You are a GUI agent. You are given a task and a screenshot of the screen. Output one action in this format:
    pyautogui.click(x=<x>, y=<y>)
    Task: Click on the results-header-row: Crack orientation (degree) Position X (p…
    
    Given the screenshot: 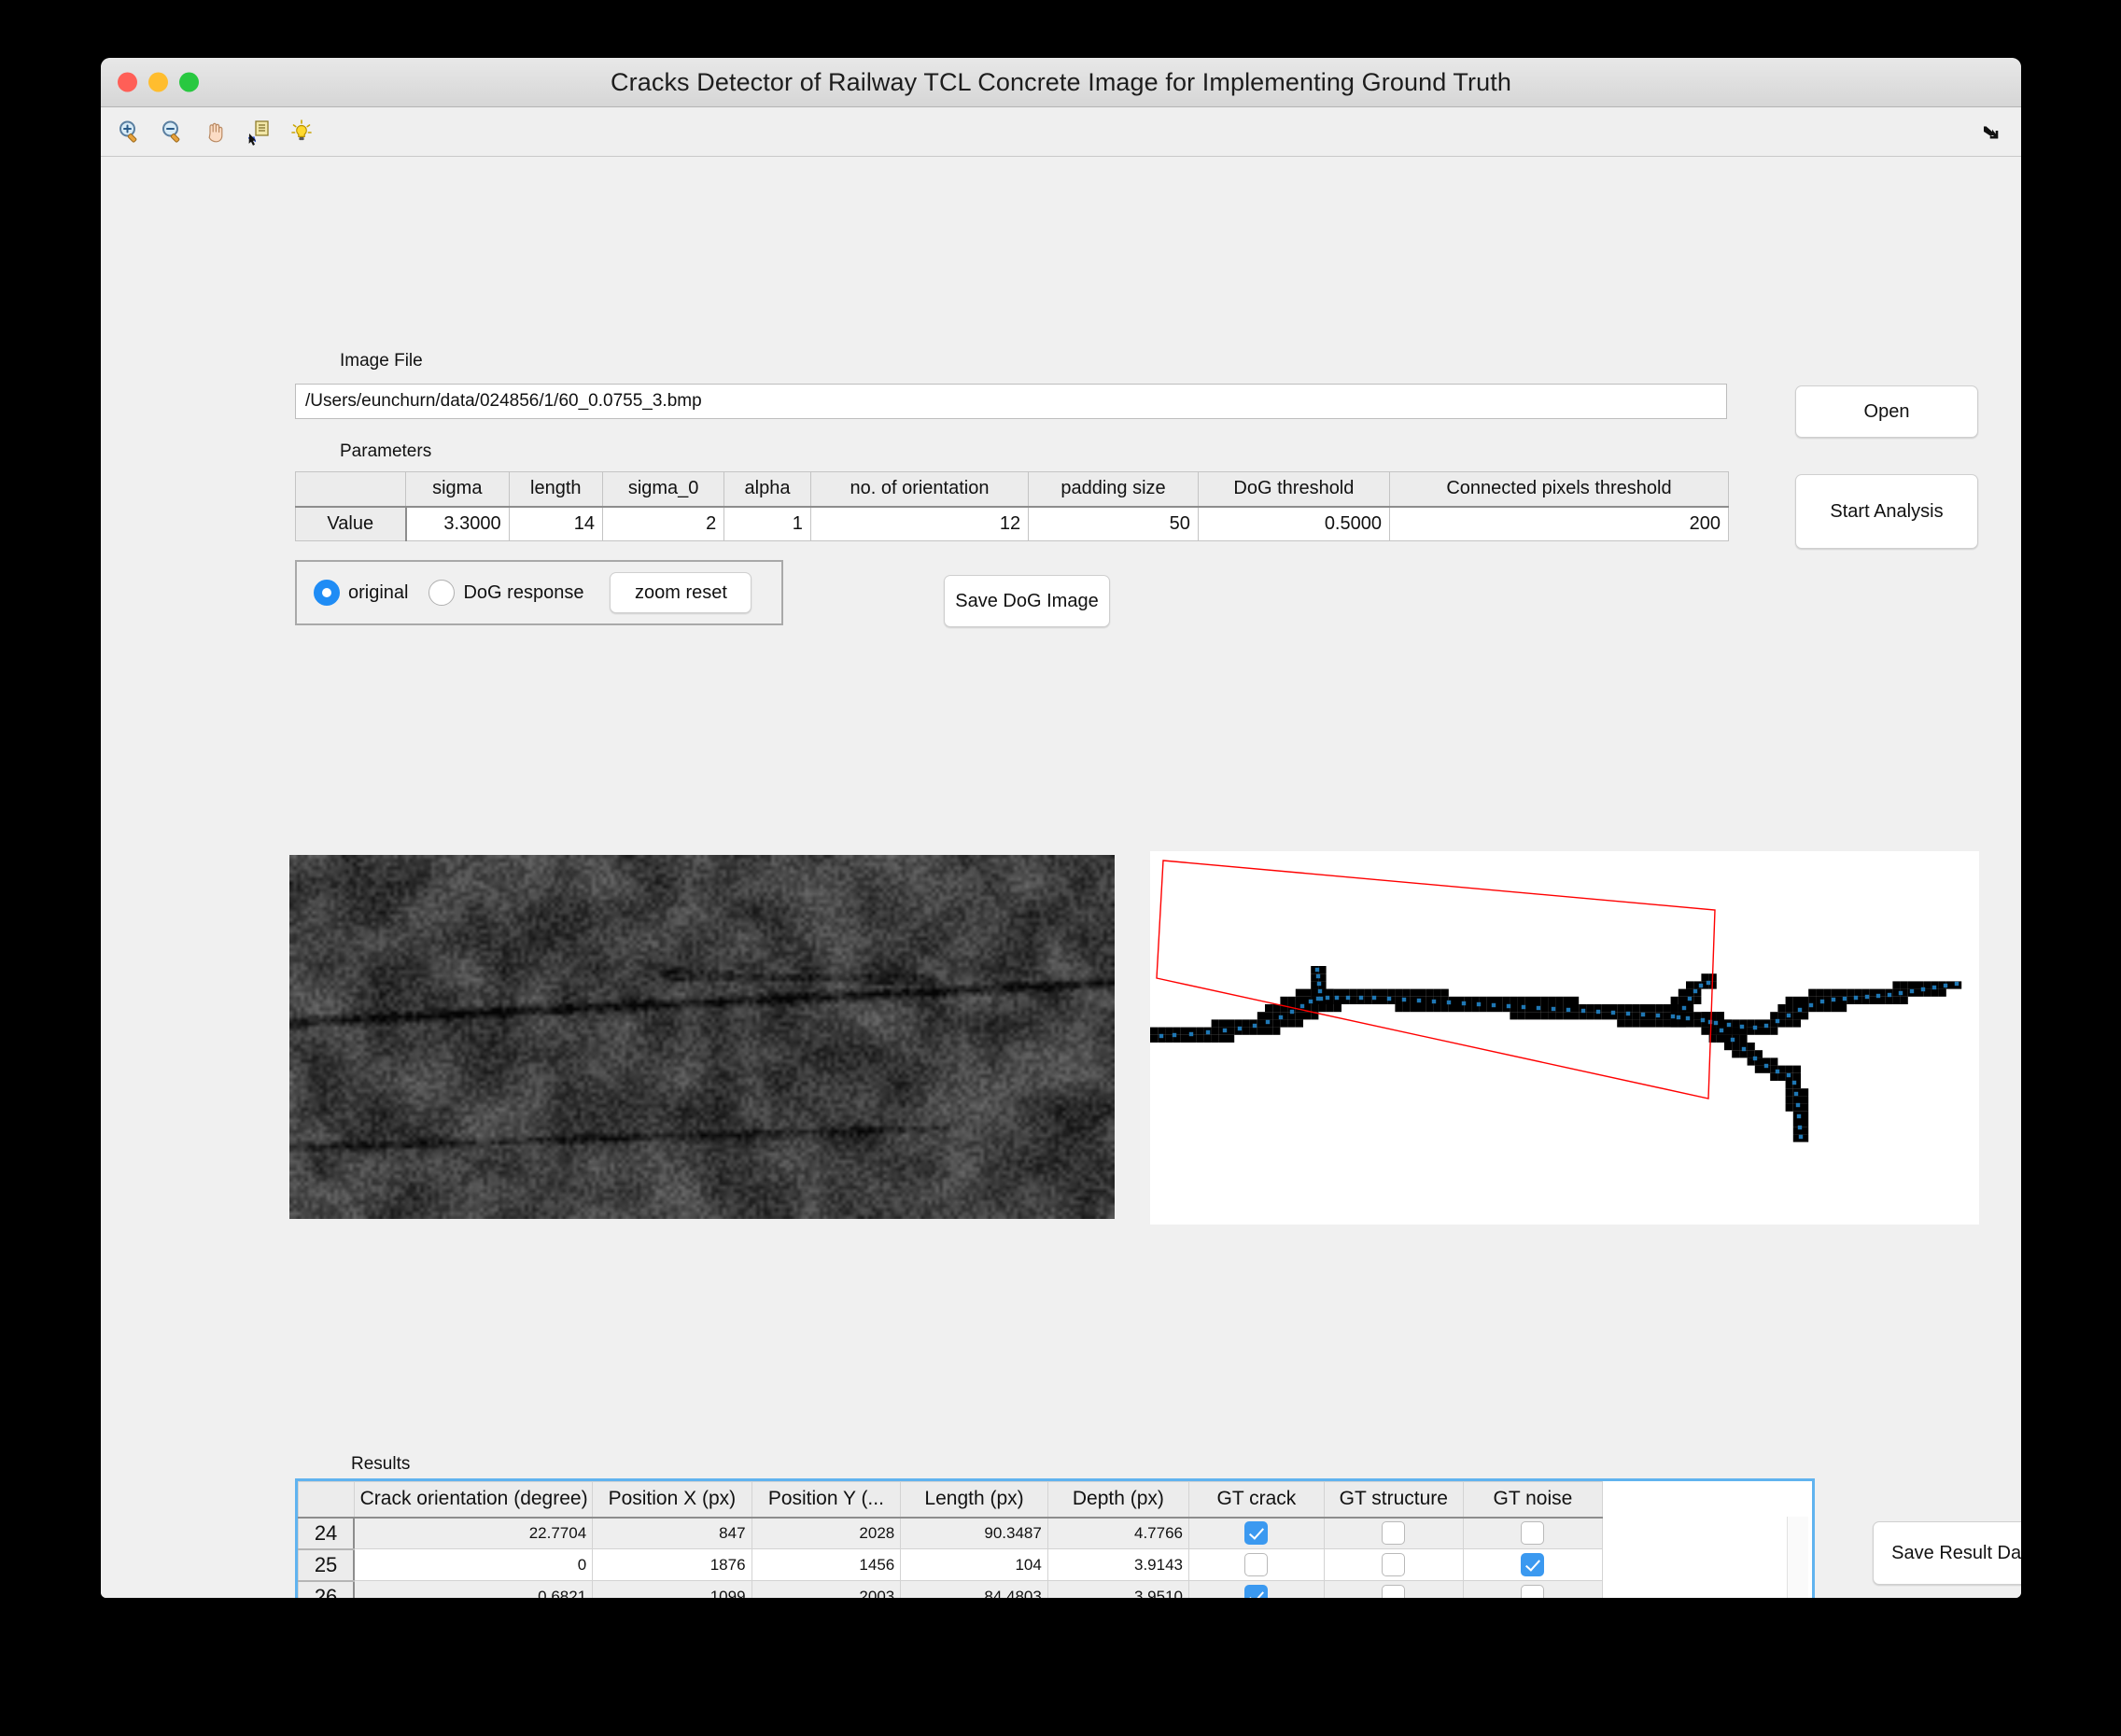 What is the action you would take?
    pyautogui.click(x=951, y=1500)
    